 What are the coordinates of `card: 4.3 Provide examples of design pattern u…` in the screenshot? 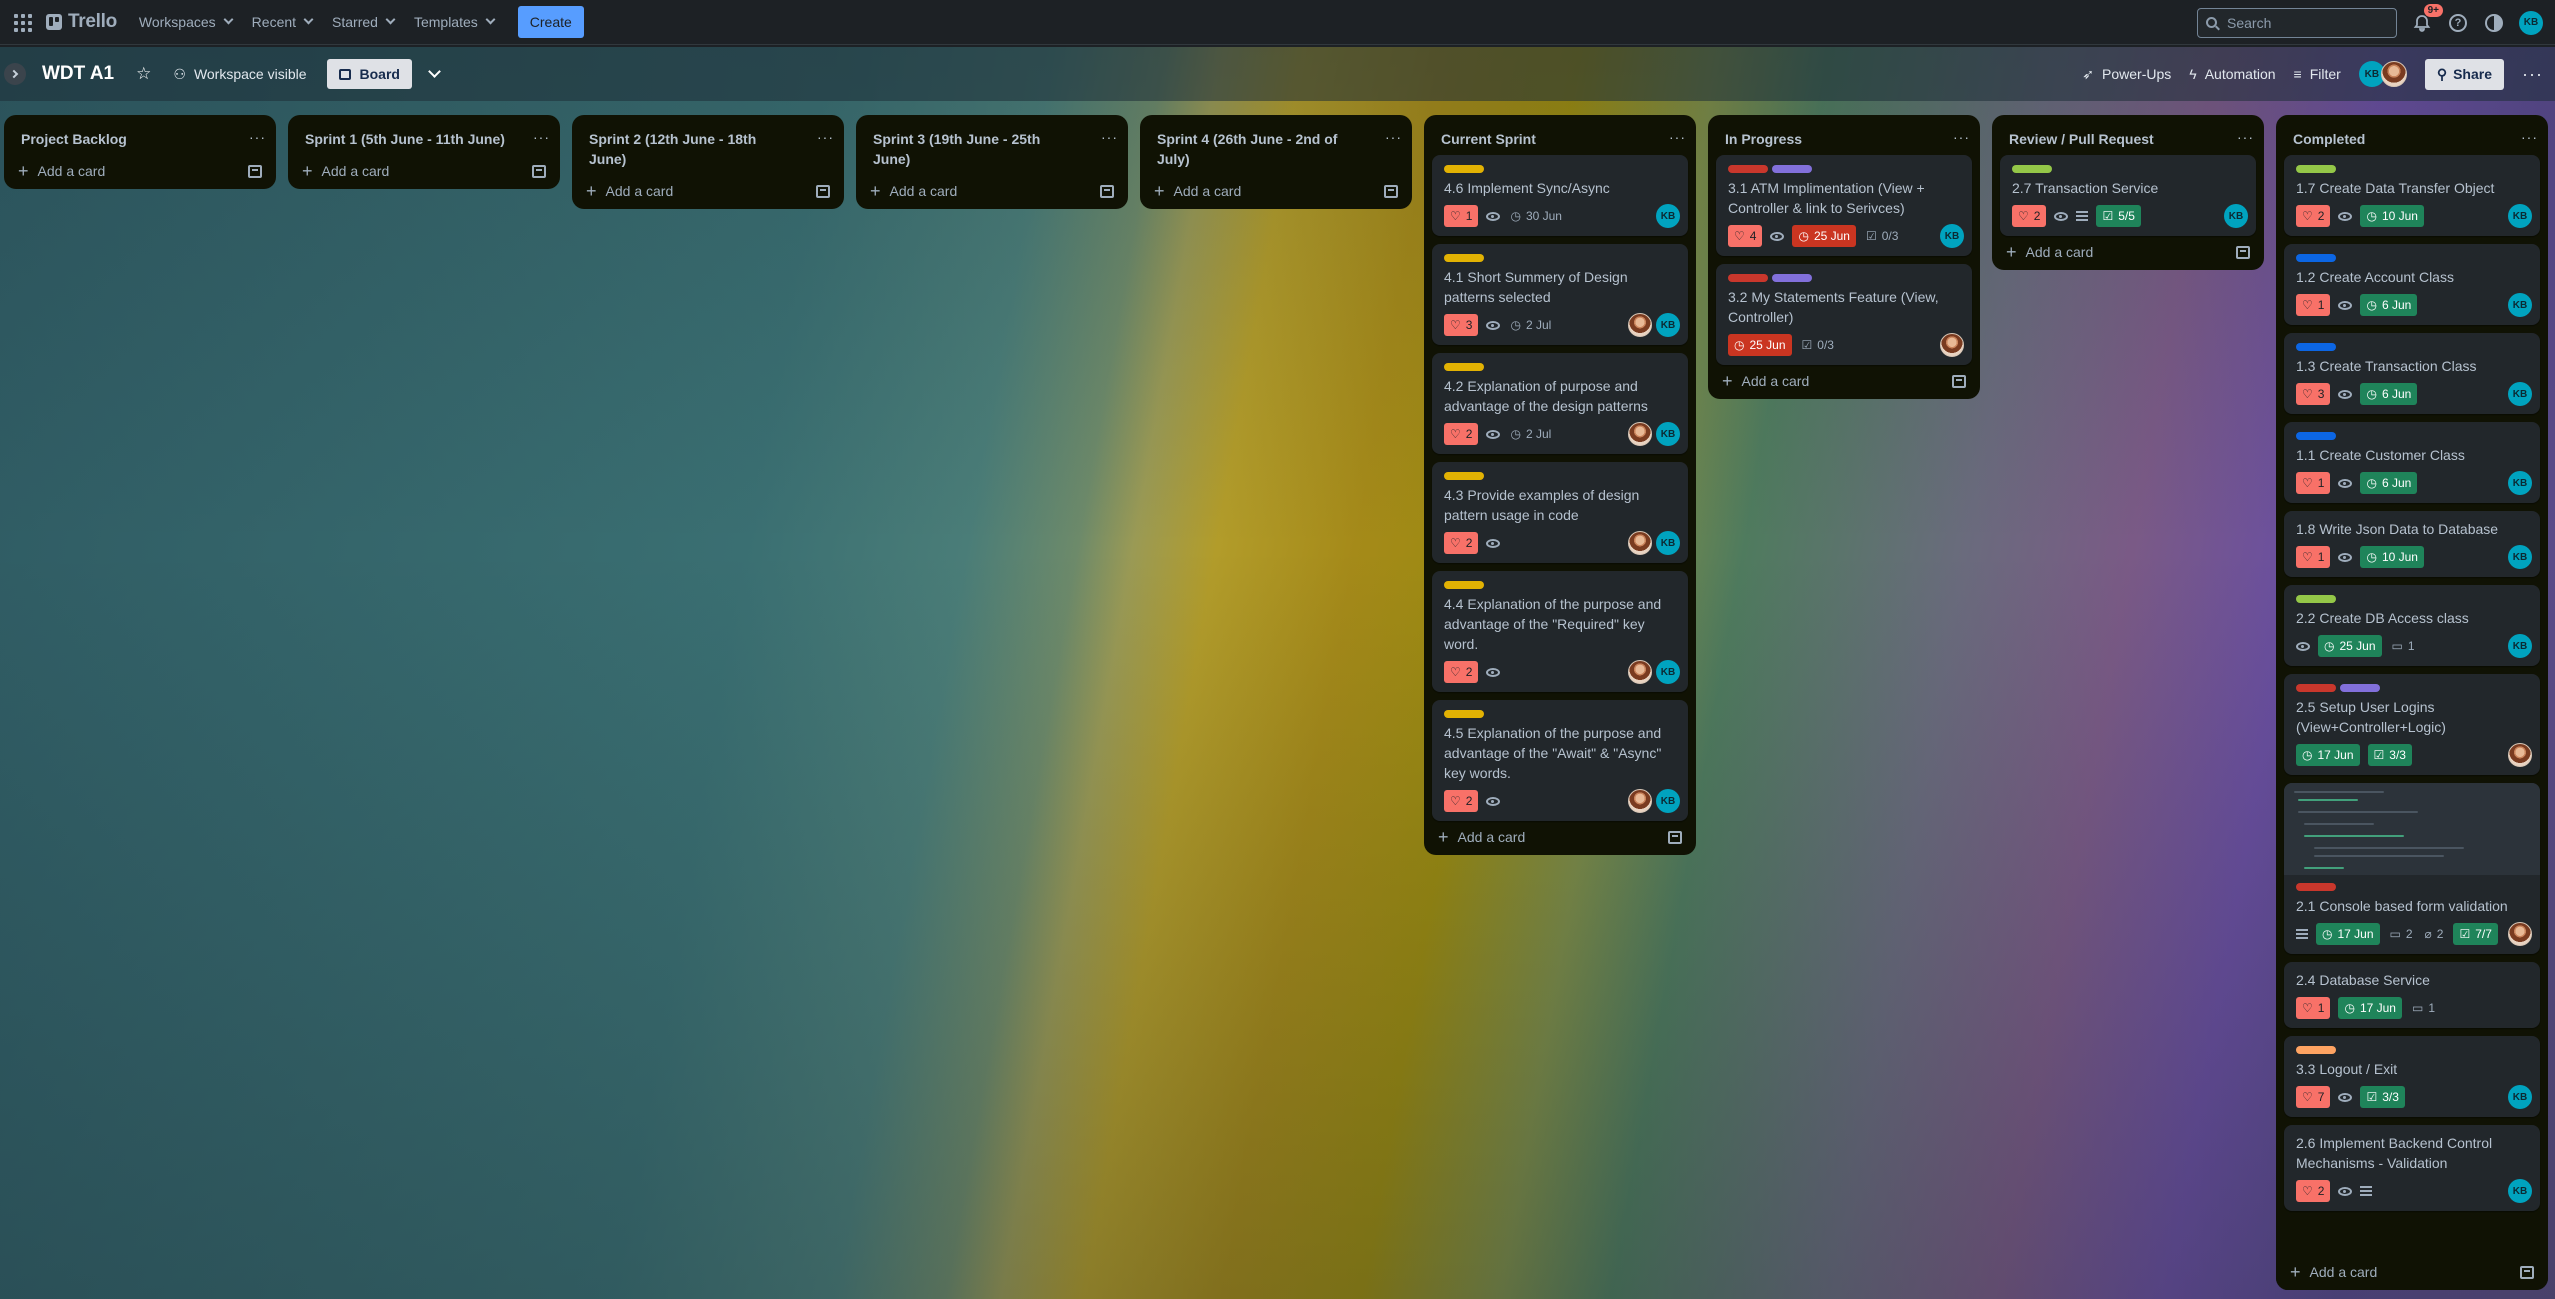 It's located at (1560, 512).